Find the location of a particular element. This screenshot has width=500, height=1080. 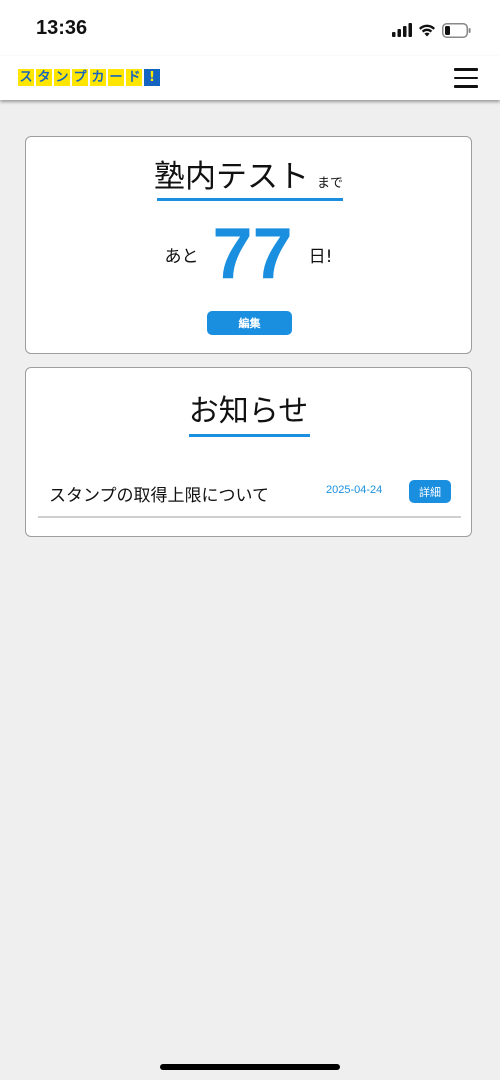

edit-button: 編集 is located at coordinates (249, 323).